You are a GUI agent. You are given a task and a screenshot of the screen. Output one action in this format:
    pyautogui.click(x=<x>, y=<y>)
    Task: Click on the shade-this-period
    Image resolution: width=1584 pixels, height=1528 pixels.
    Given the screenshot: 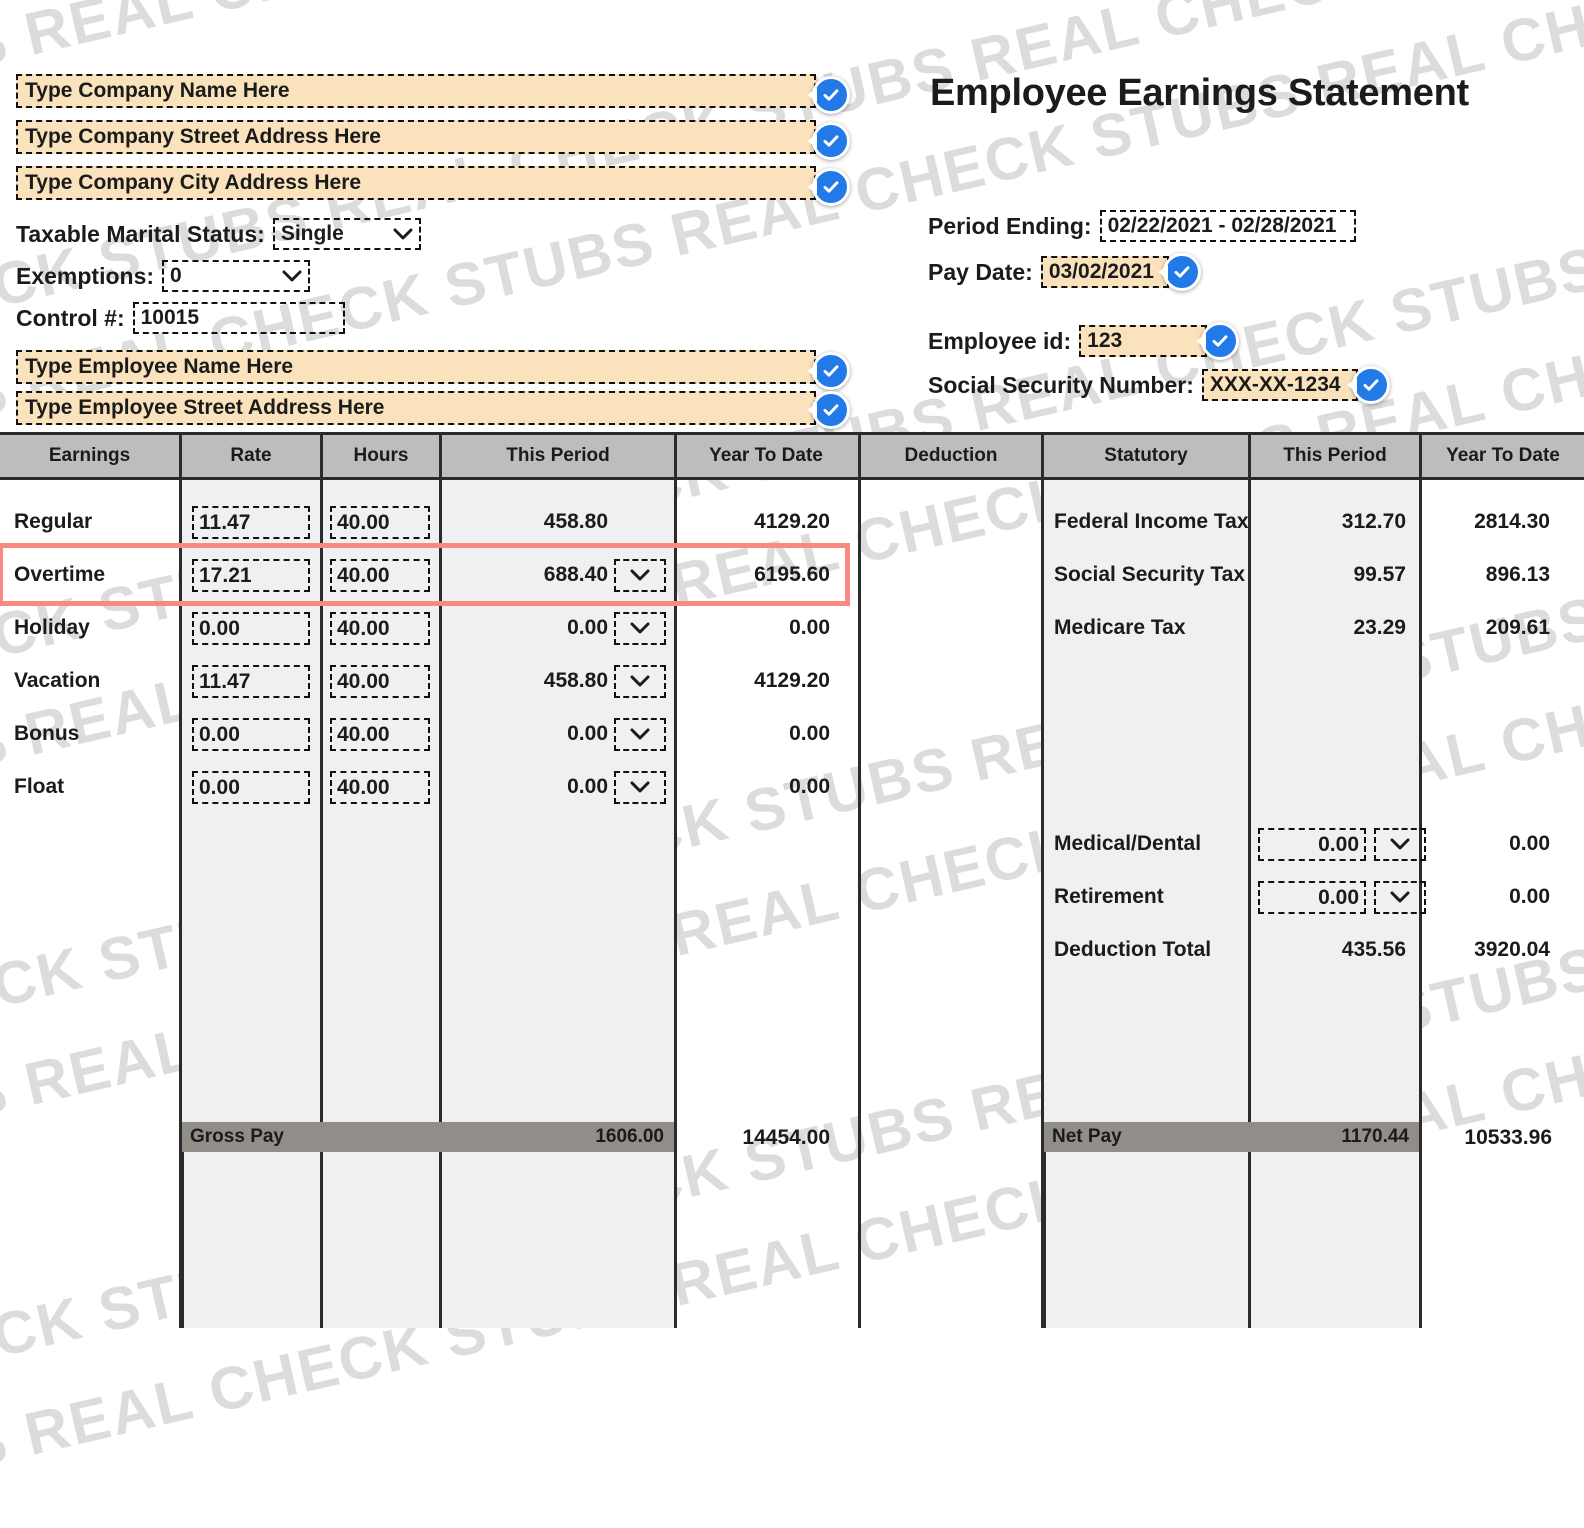 What is the action you would take?
    pyautogui.click(x=558, y=904)
    